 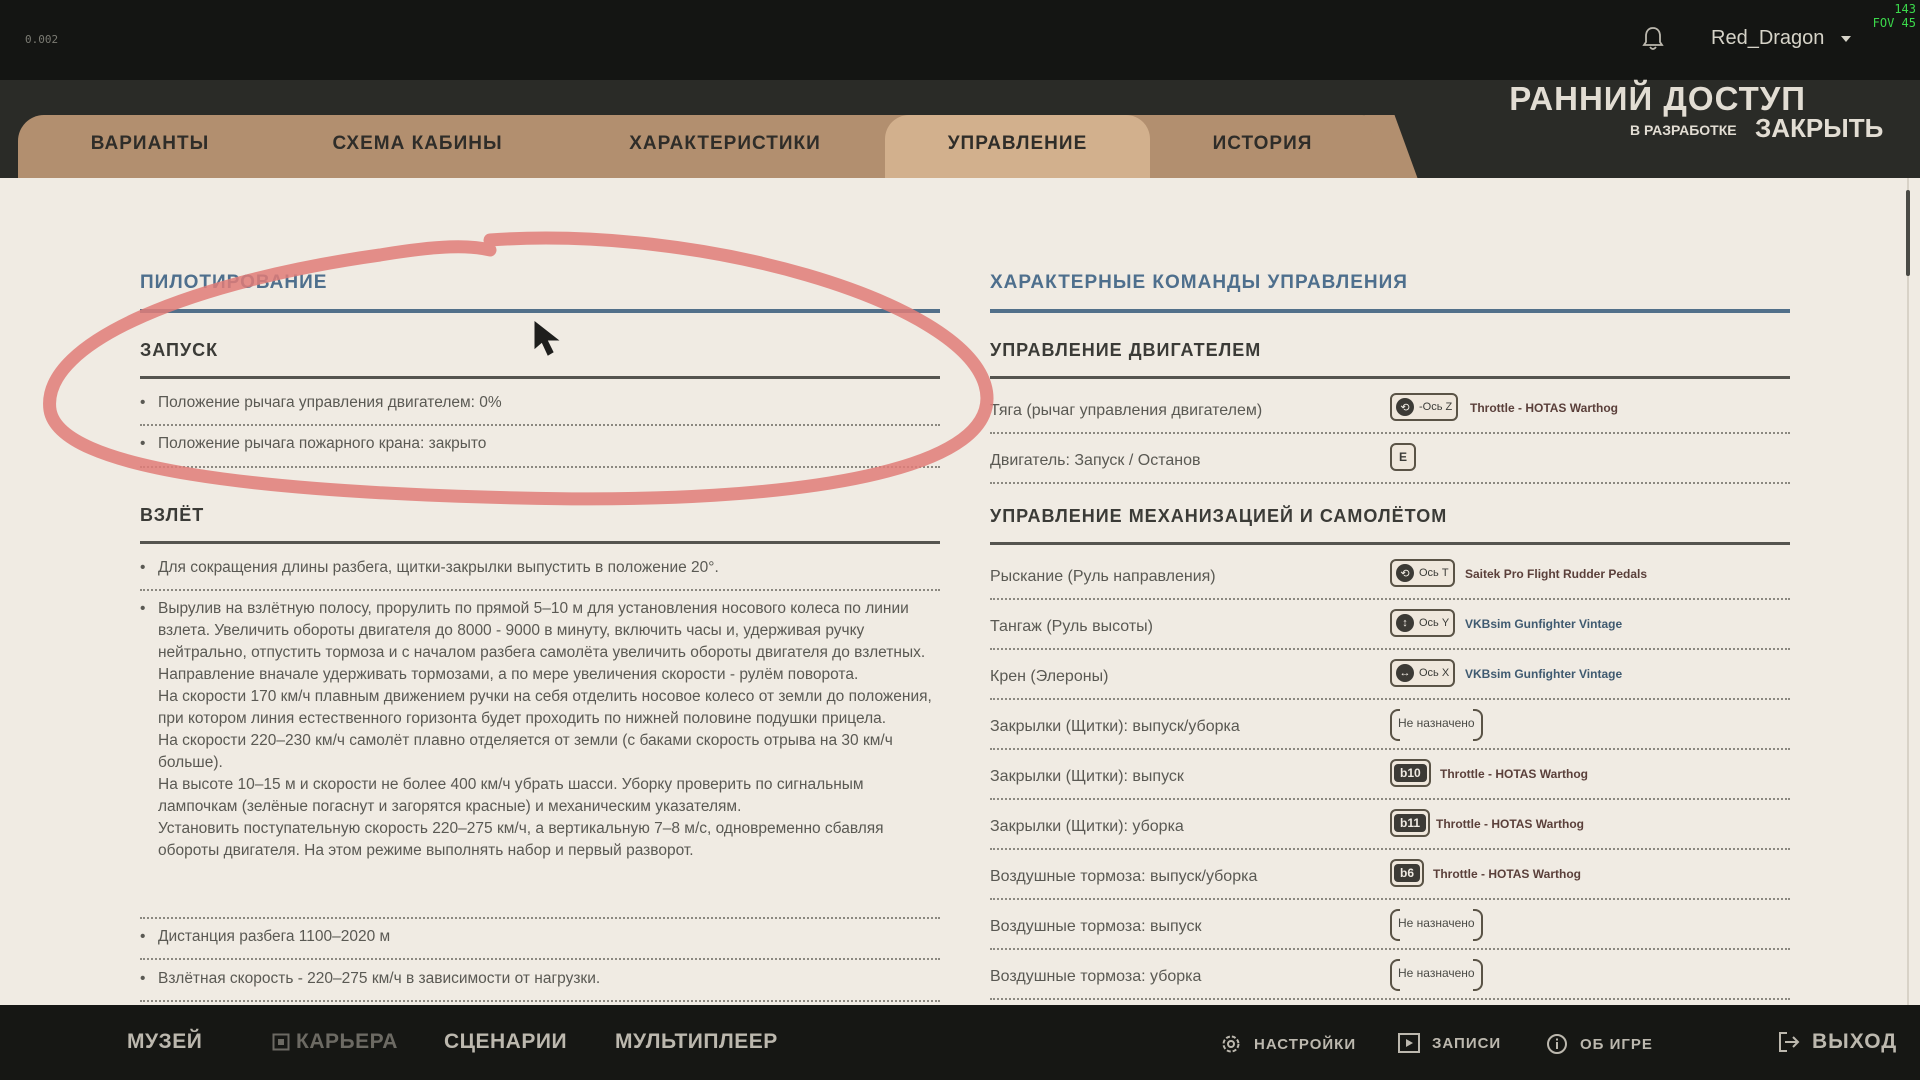 I want to click on bell-icon, so click(x=1653, y=39).